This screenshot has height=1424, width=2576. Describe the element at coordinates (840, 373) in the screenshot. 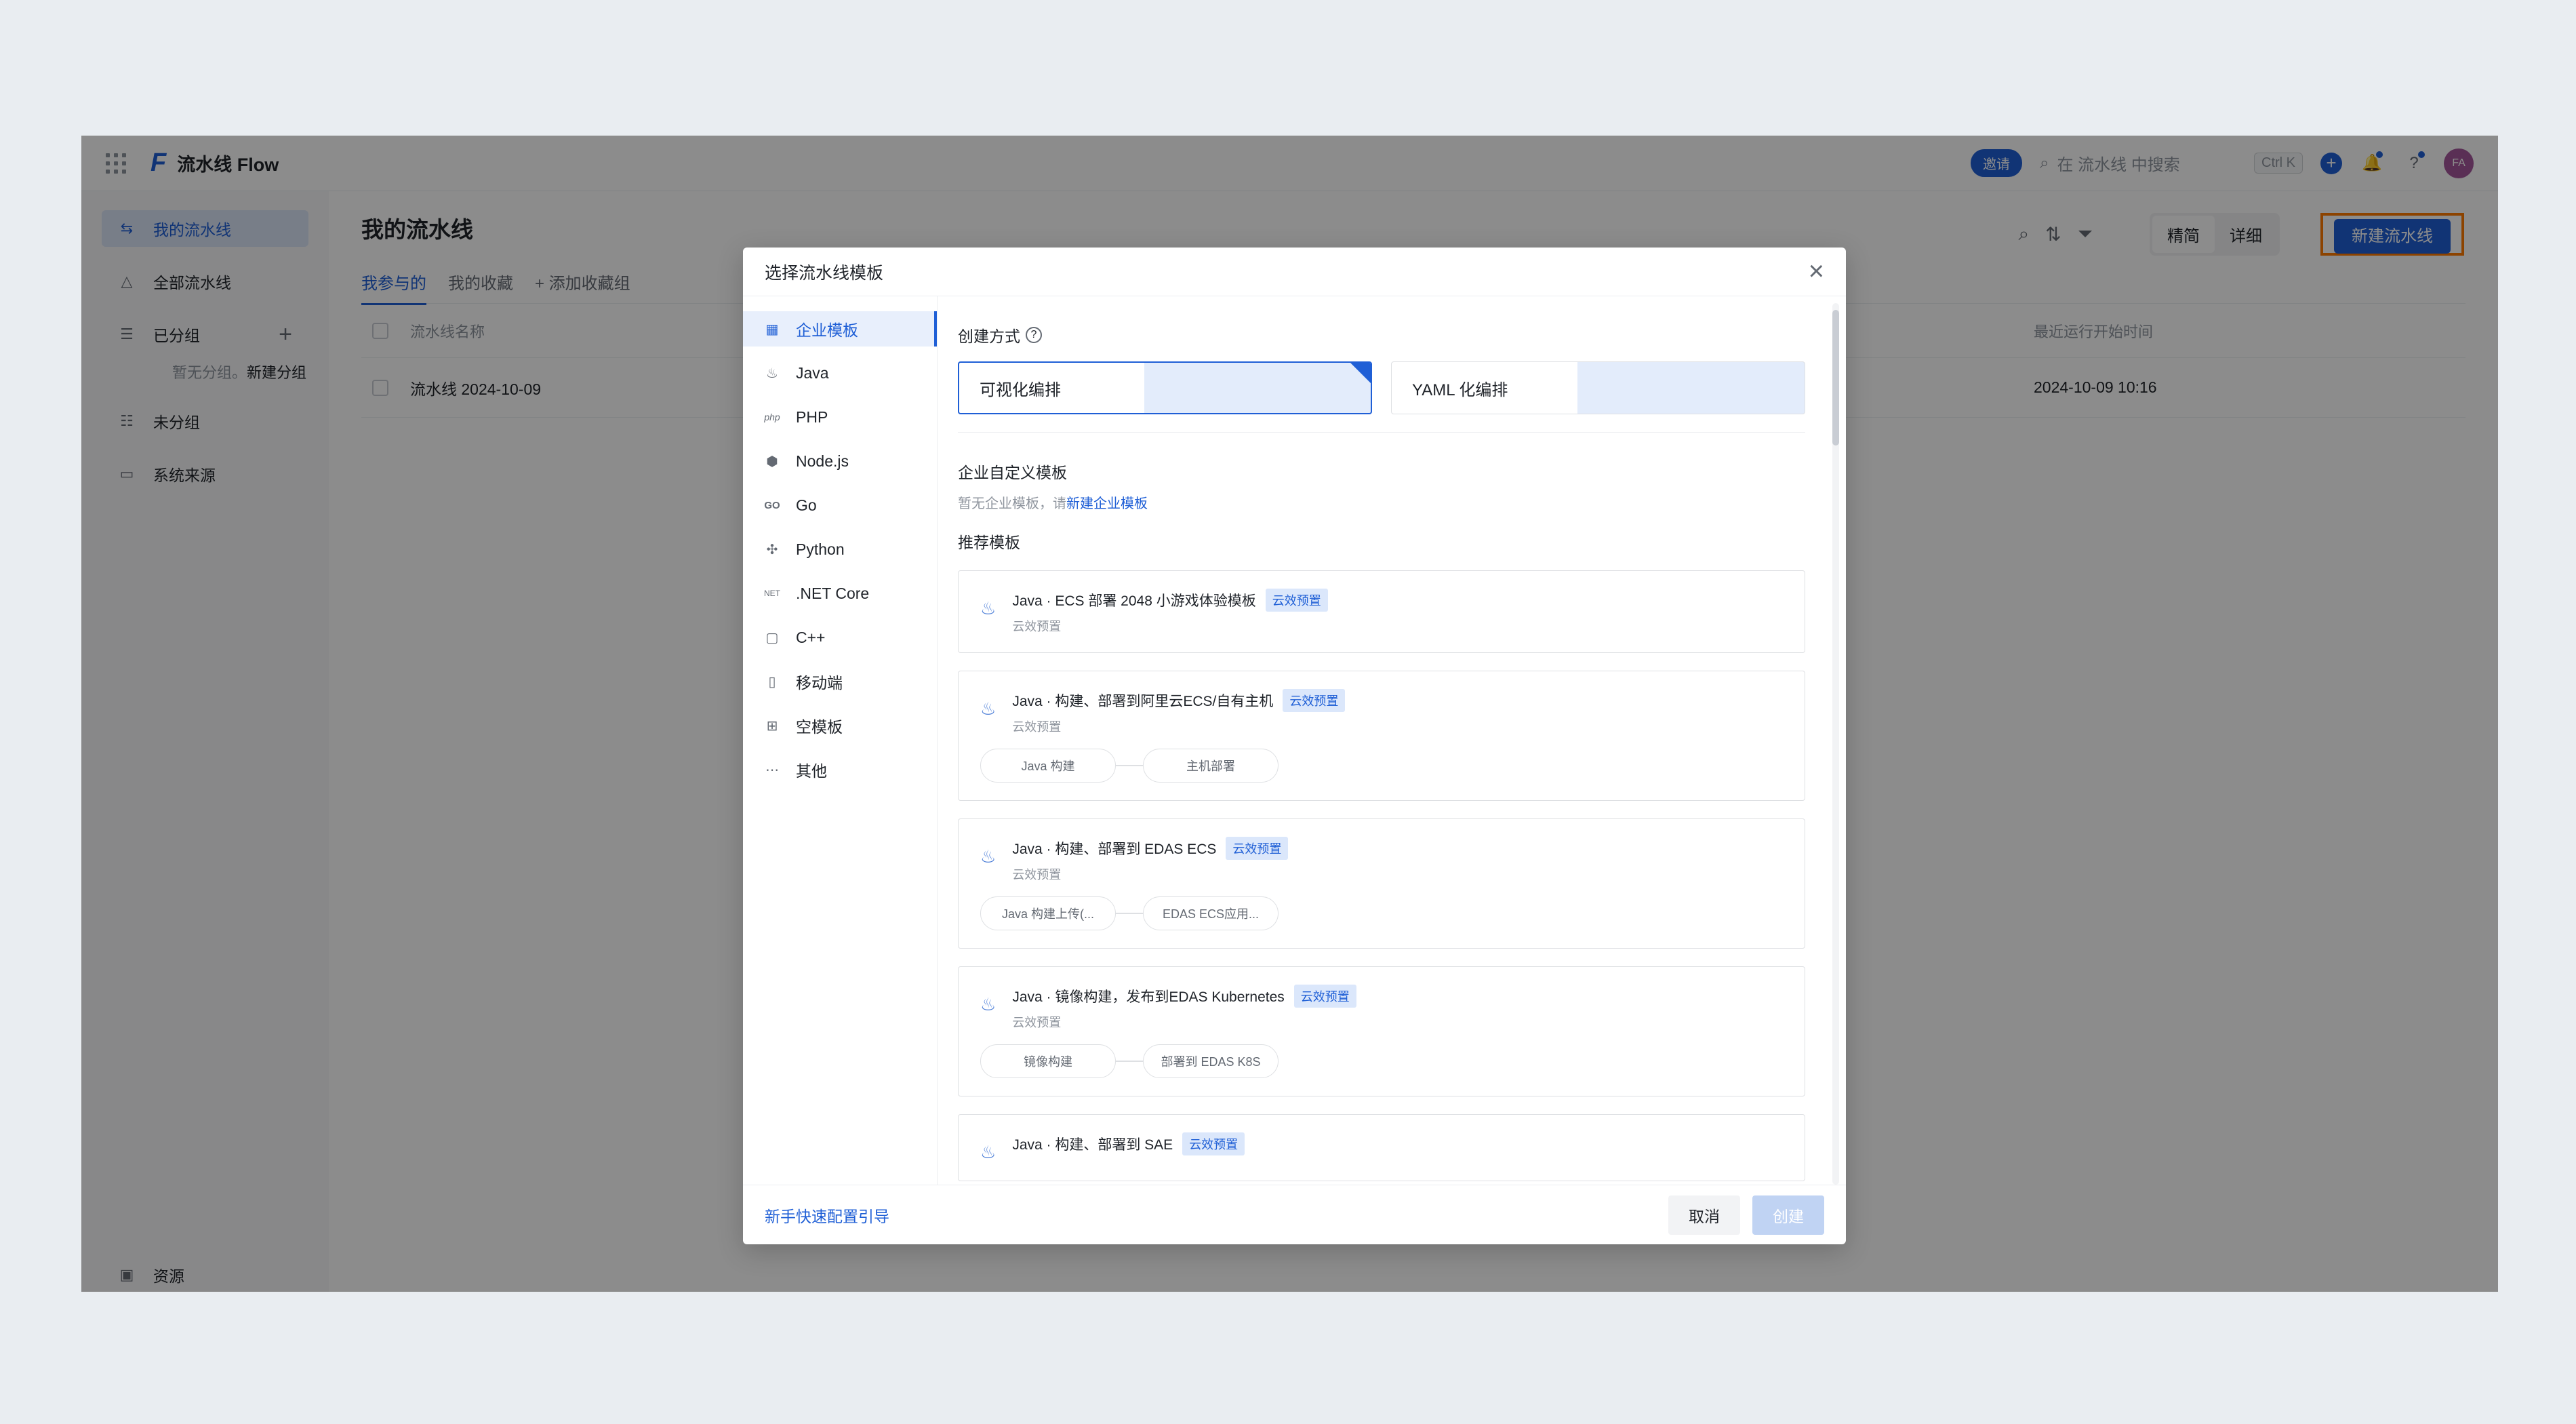

I see `nav-java: ♨ Java` at that location.